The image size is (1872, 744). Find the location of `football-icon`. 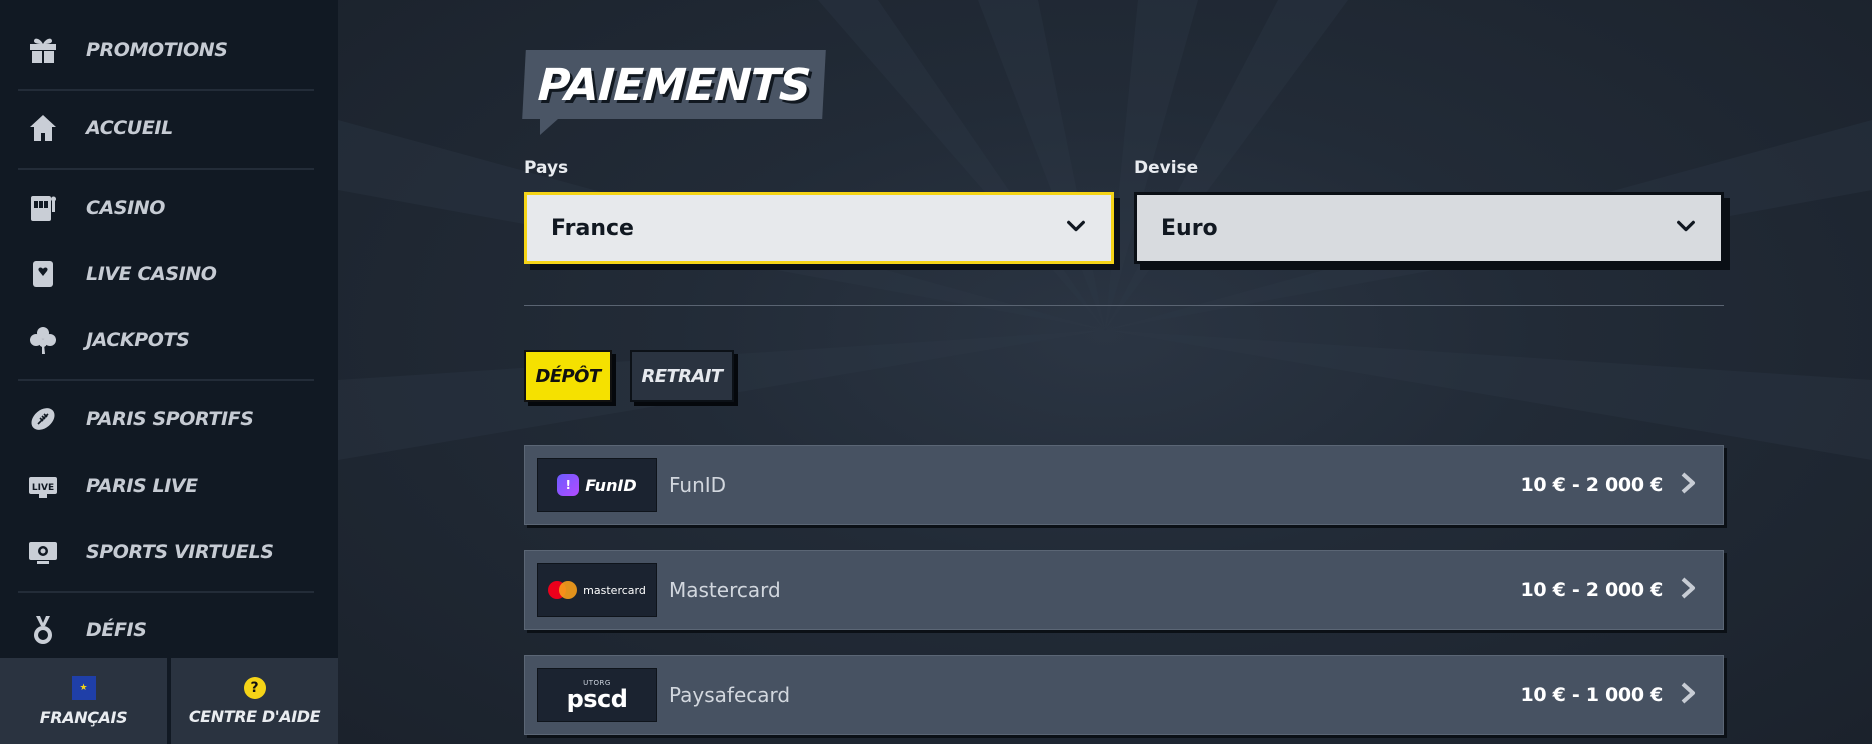

football-icon is located at coordinates (43, 419).